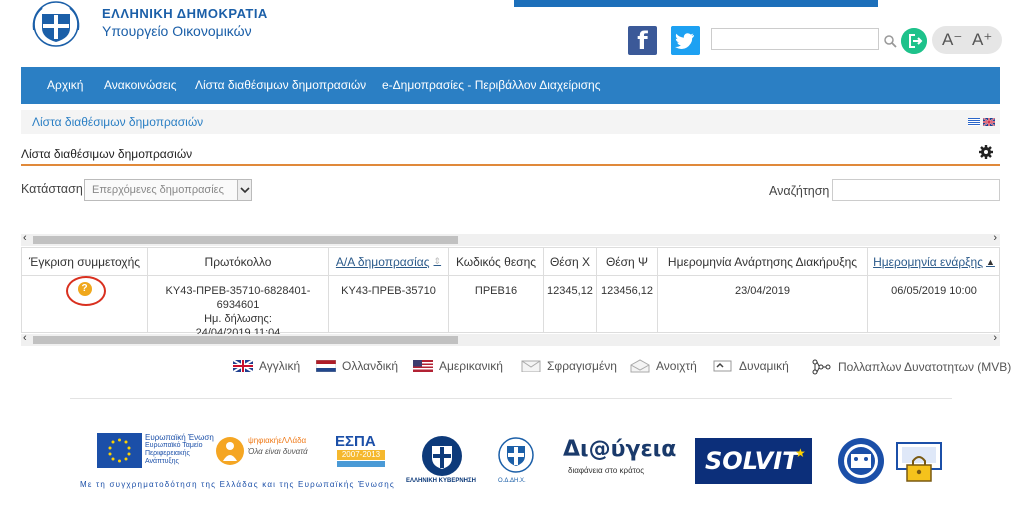 Image resolution: width=1023 pixels, height=527 pixels. What do you see at coordinates (119, 450) in the screenshot?
I see `eu-flag-icon` at bounding box center [119, 450].